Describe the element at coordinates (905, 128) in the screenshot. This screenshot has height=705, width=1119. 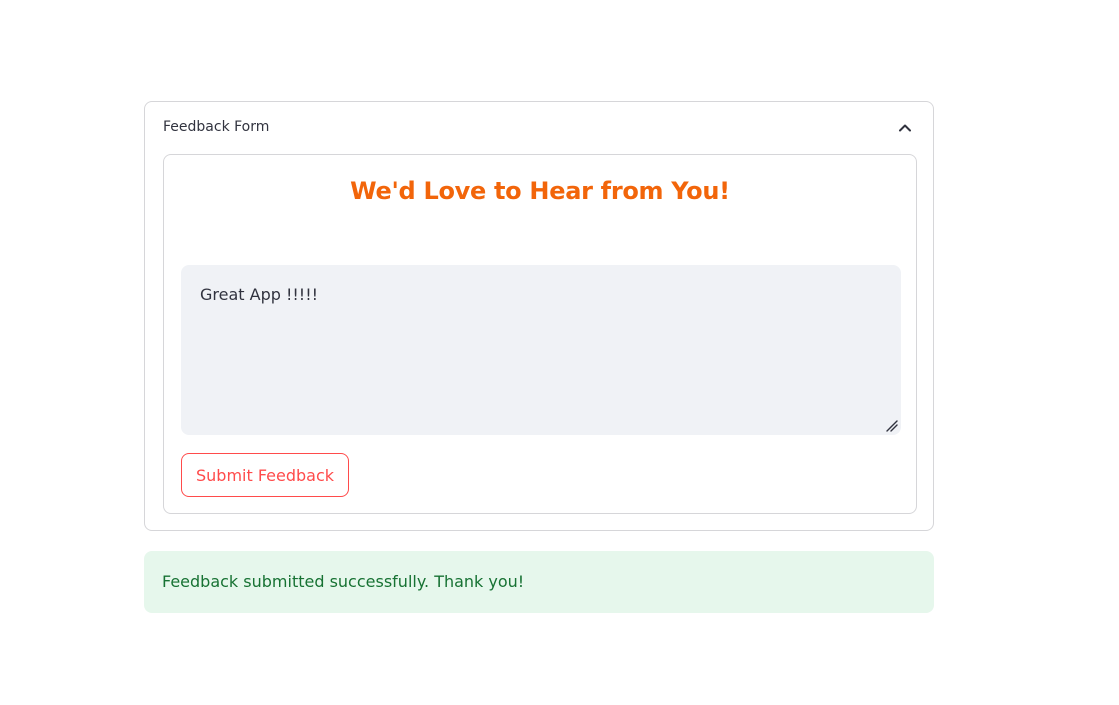
I see `chevron-up-icon` at that location.